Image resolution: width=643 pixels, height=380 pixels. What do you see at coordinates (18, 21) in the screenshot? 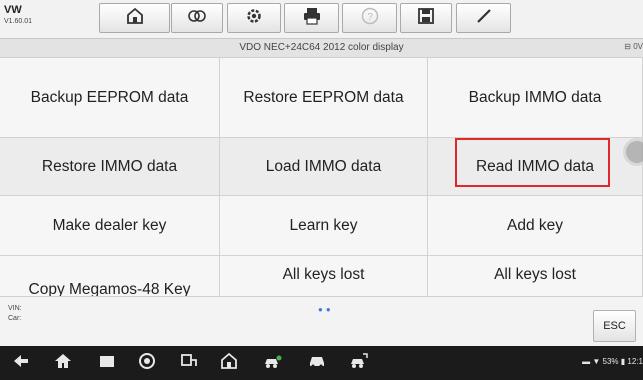
I see `software-version: V1.60.01` at bounding box center [18, 21].